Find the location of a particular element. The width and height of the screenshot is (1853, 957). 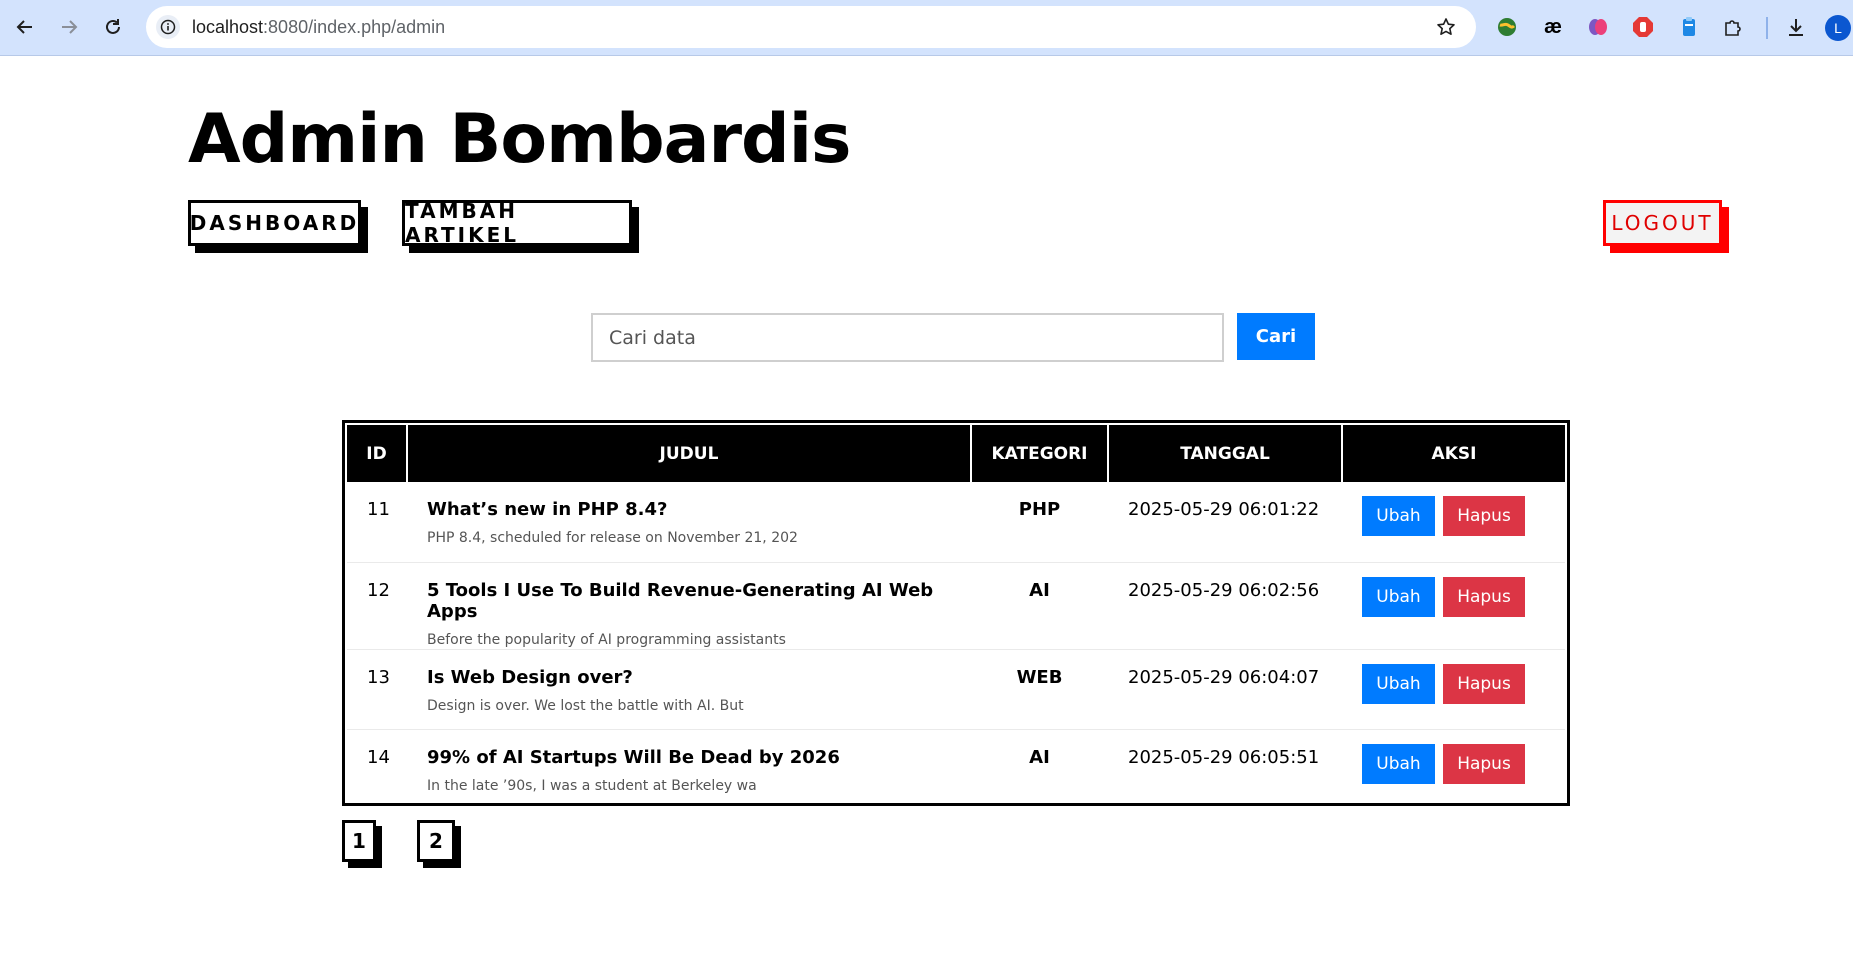

article-title: What’s new in PHP 8.4? is located at coordinates (547, 509).